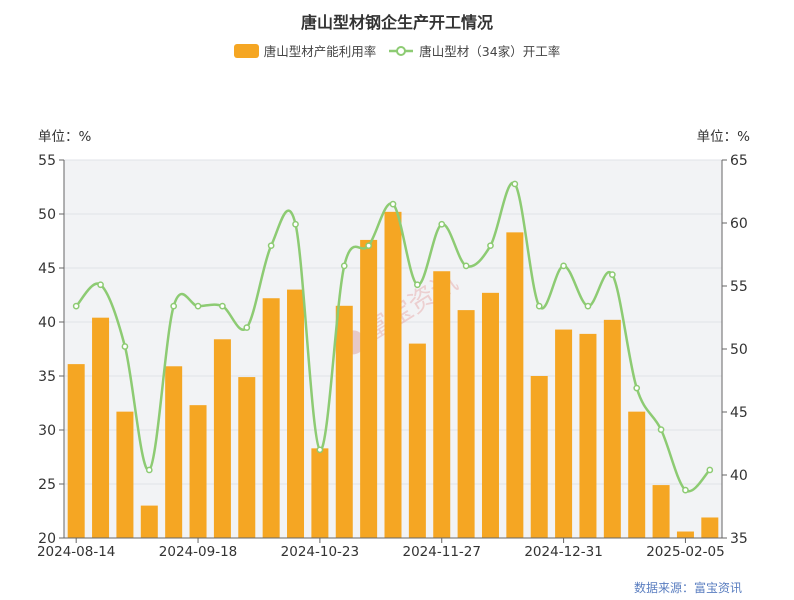  What do you see at coordinates (685, 552) in the screenshot?
I see `x-tick-label: 2025-02-05` at bounding box center [685, 552].